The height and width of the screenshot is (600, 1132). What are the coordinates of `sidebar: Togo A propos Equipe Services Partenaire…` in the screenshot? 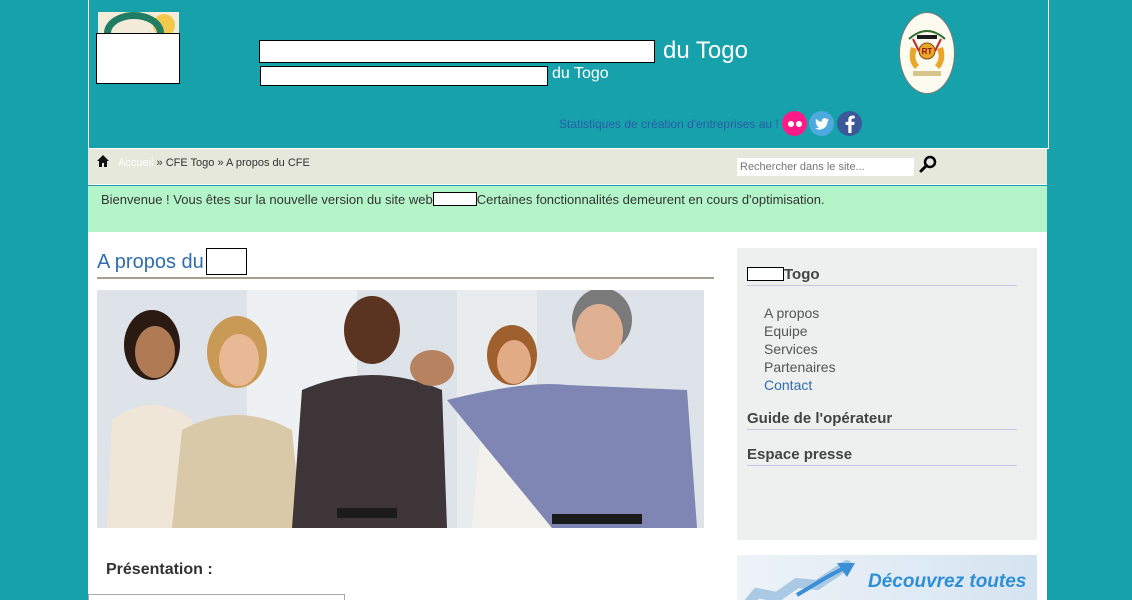 It's located at (887, 394).